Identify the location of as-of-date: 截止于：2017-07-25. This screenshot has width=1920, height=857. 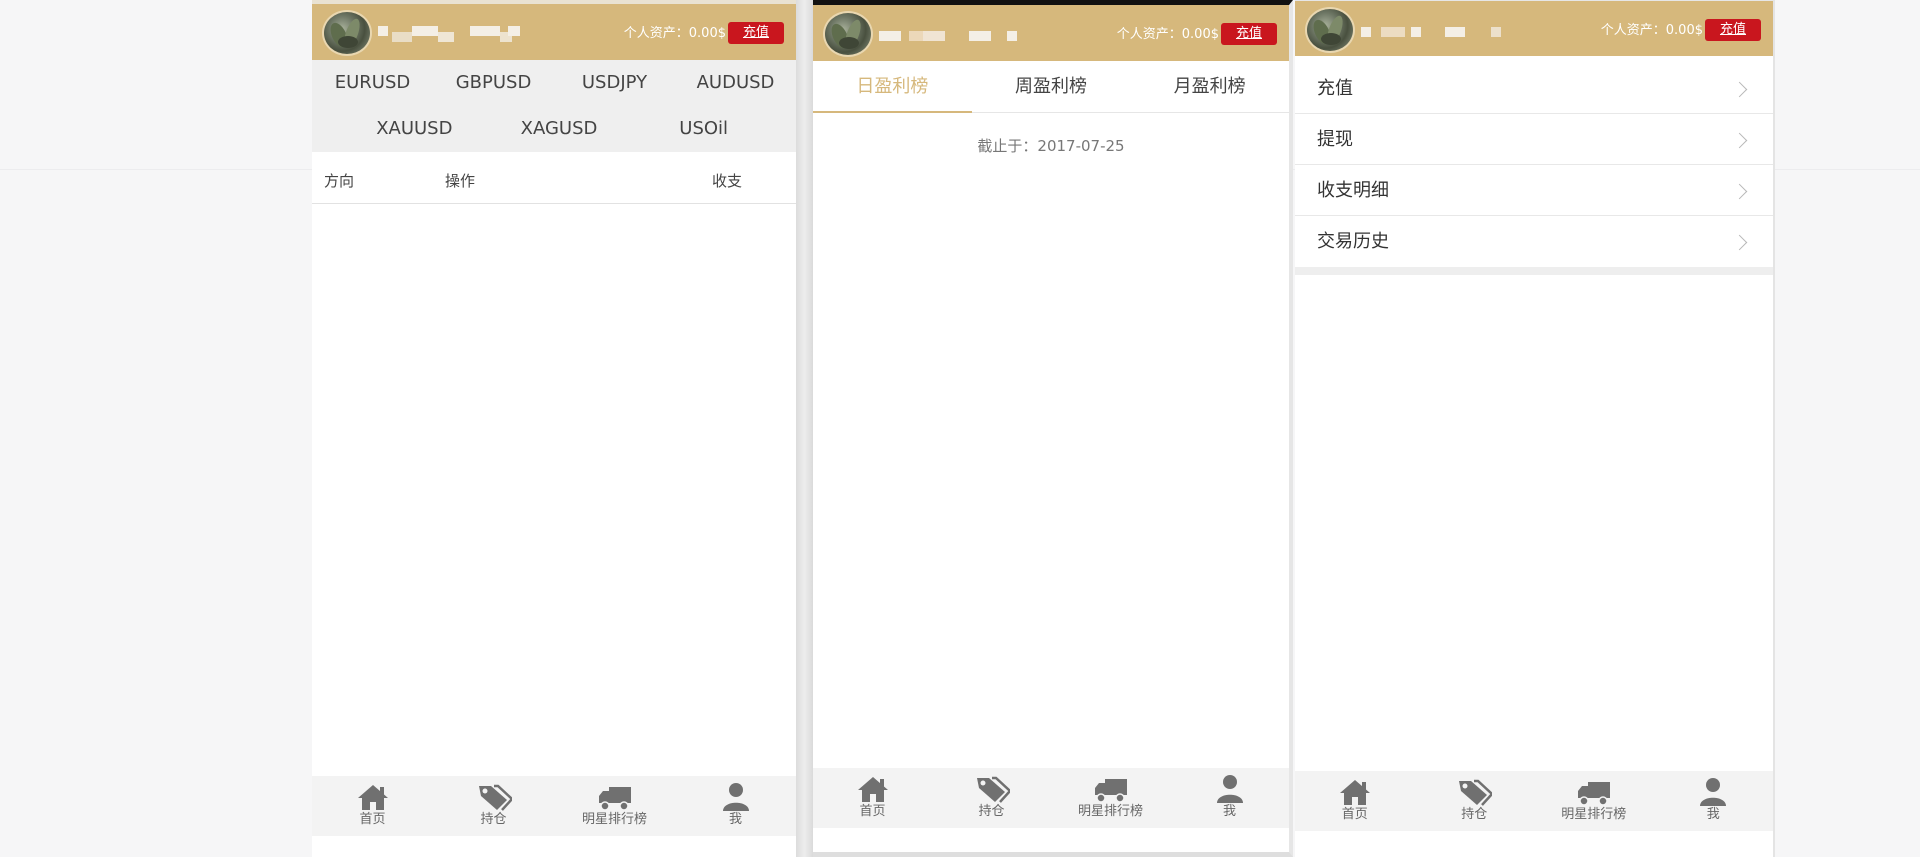
(1051, 146).